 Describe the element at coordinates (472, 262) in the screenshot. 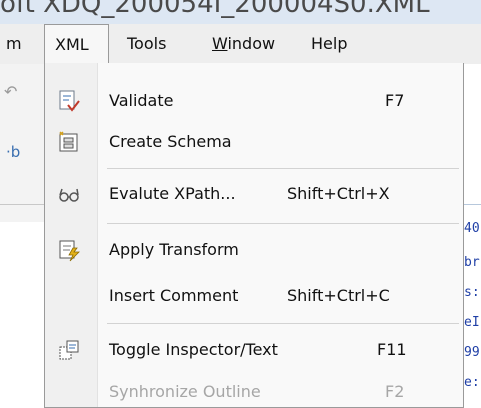

I see `code-fragment: br` at that location.